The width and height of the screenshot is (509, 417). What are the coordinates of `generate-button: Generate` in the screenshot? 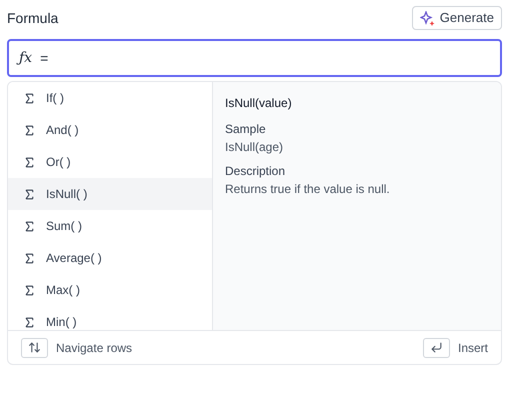 It's located at (457, 18).